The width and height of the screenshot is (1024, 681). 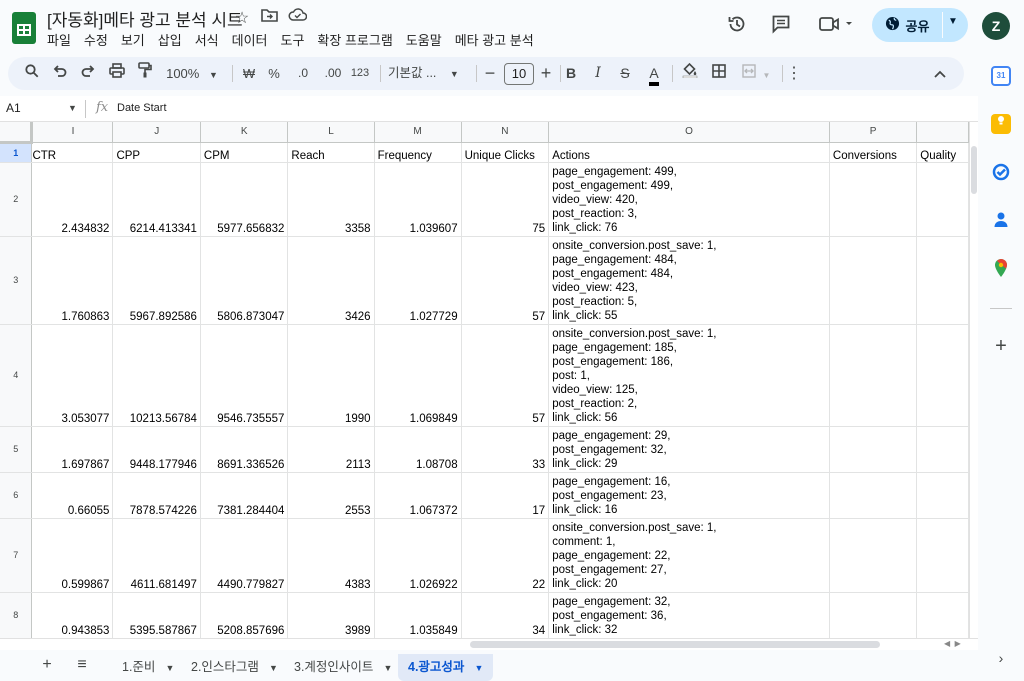 What do you see at coordinates (117, 73) in the screenshot?
I see `print-icon` at bounding box center [117, 73].